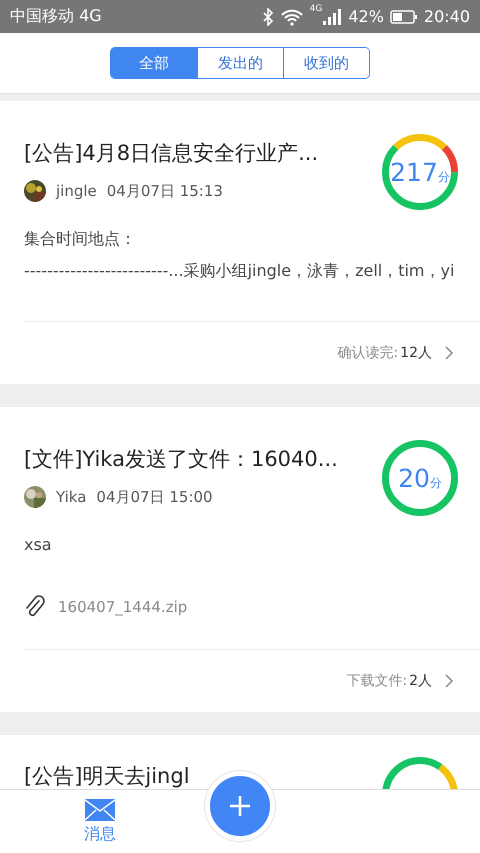 The width and height of the screenshot is (480, 853). What do you see at coordinates (404, 16) in the screenshot?
I see `battery-icon` at bounding box center [404, 16].